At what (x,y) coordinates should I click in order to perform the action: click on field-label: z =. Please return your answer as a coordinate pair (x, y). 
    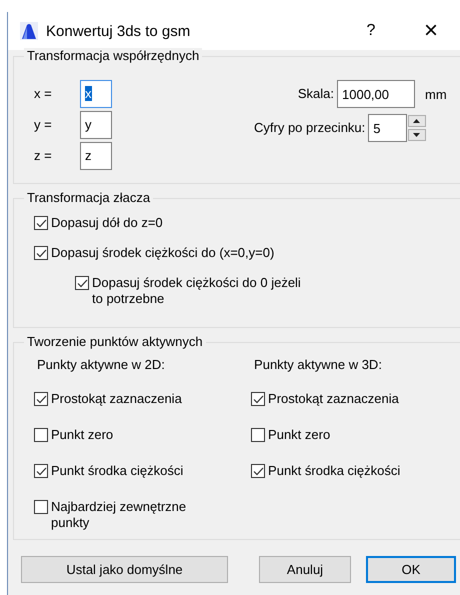
    Looking at the image, I should click on (43, 155).